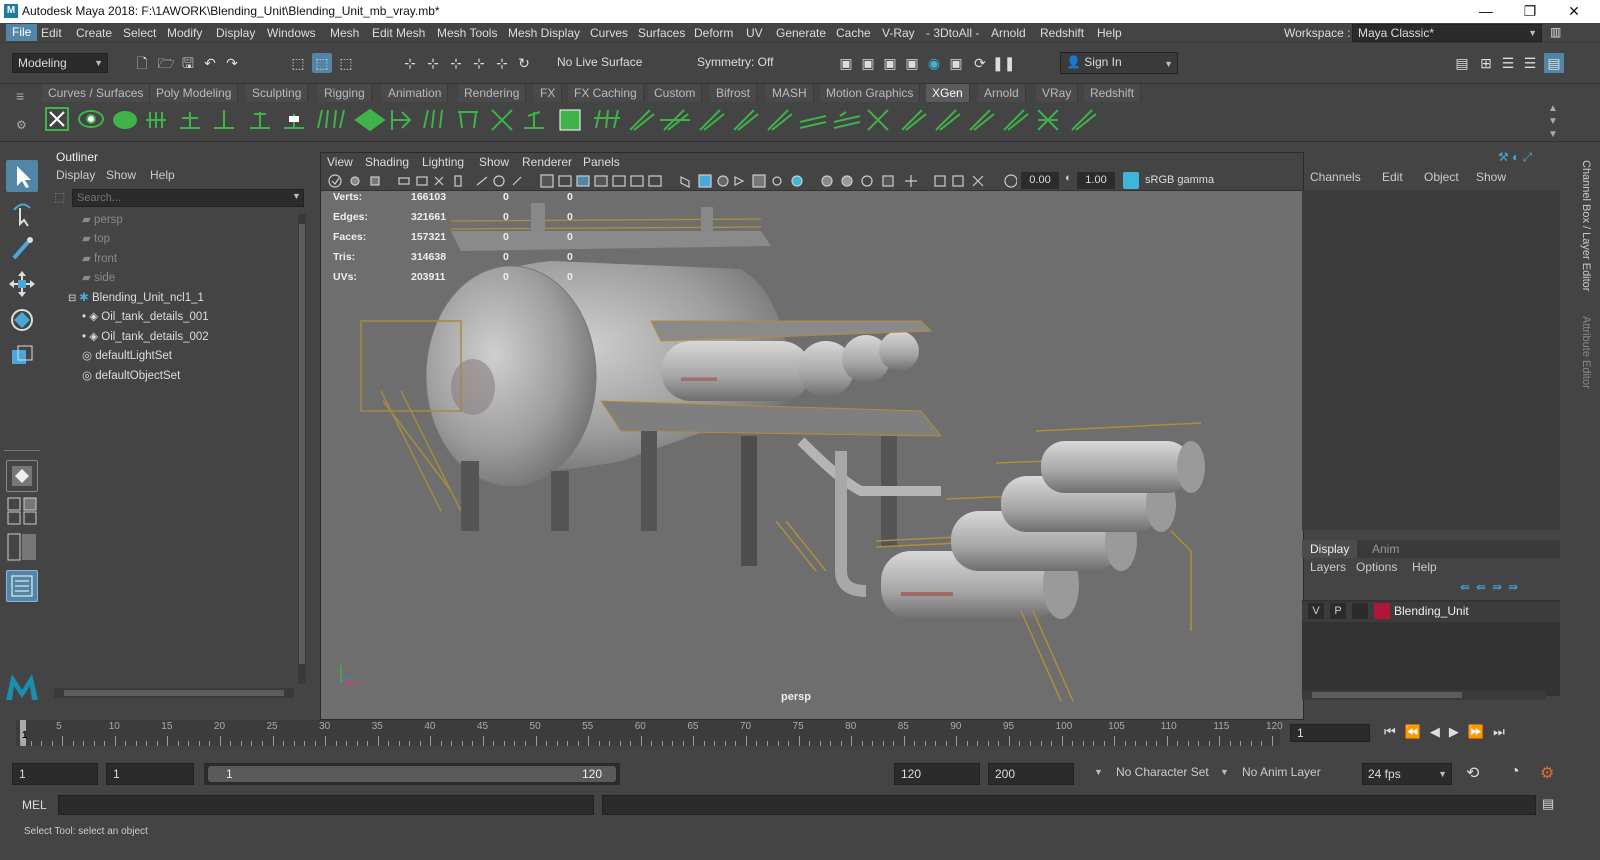 The height and width of the screenshot is (860, 1600). What do you see at coordinates (1335, 177) in the screenshot?
I see `channels-menu-channels: Channels` at bounding box center [1335, 177].